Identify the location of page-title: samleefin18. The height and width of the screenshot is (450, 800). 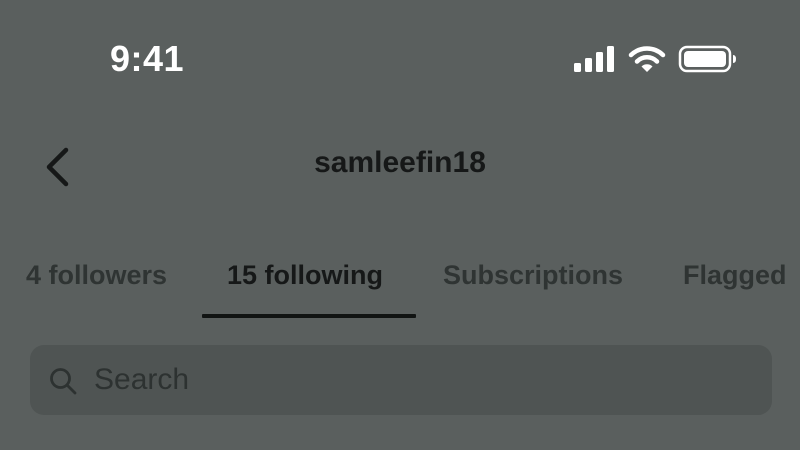
(400, 162).